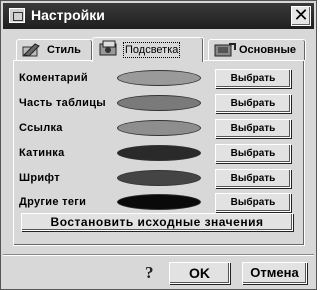 This screenshot has width=320, height=290. Describe the element at coordinates (42, 153) in the screenshot. I see `row-label: Катинка` at that location.